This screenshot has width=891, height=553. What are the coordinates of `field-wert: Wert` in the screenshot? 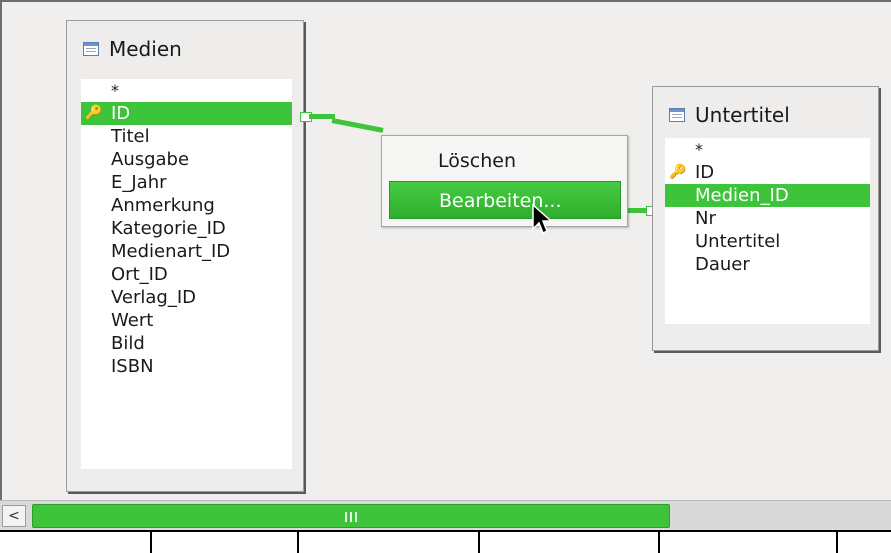 It's located at (186, 320).